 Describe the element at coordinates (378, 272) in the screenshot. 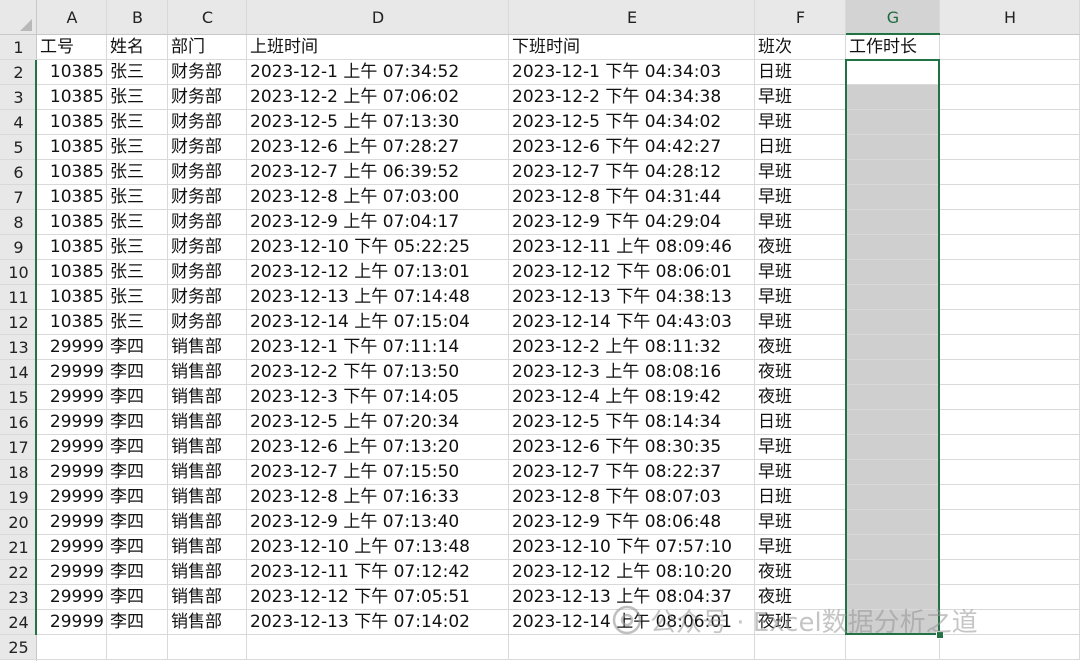

I see `cell-d10: 2023-12-12 上午 07:13:01` at that location.